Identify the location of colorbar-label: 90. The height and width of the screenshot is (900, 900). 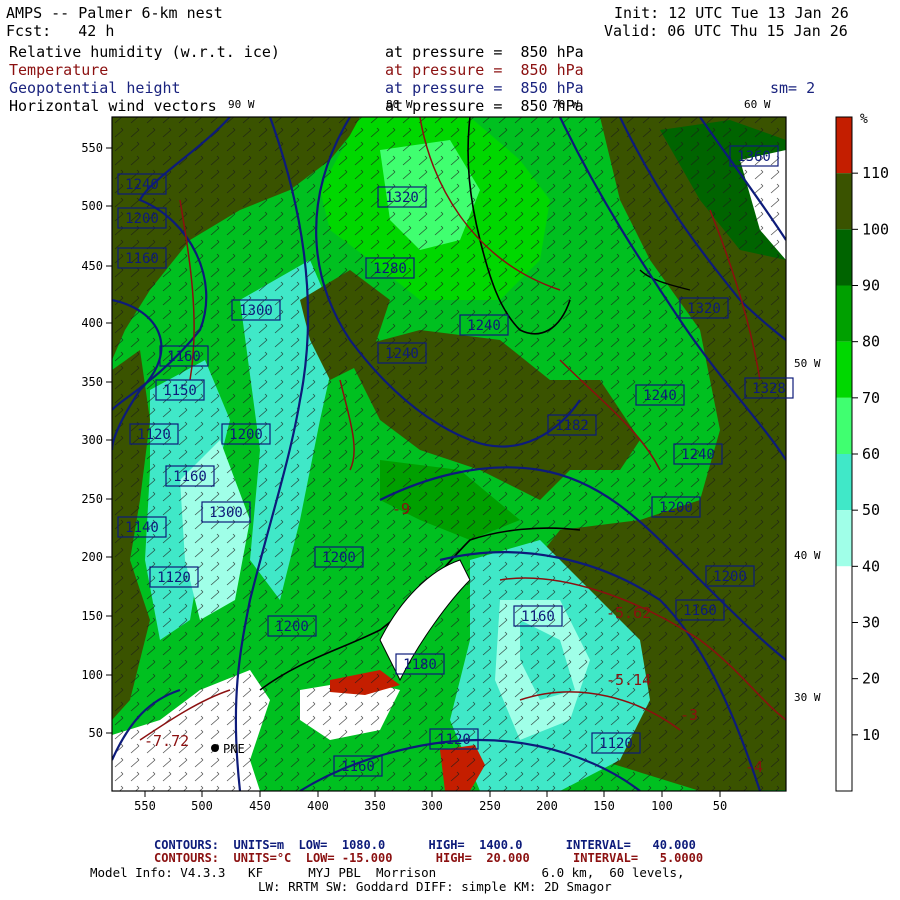
(871, 286).